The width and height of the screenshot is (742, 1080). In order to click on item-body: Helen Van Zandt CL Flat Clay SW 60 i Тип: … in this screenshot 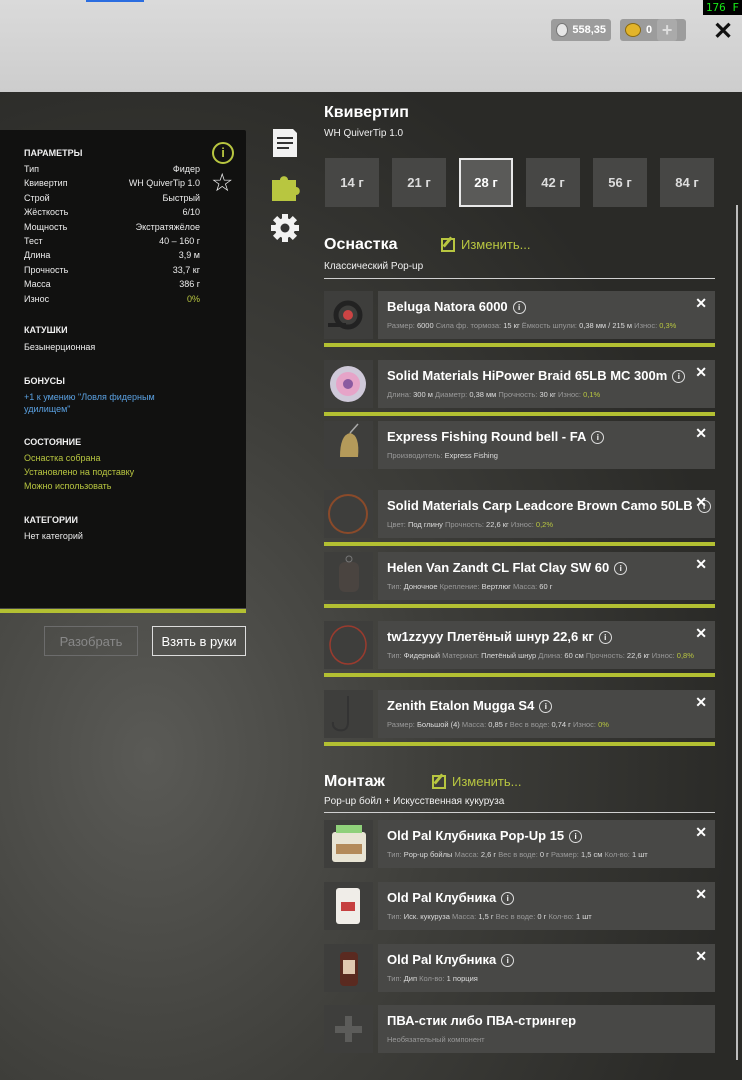, I will do `click(546, 576)`.